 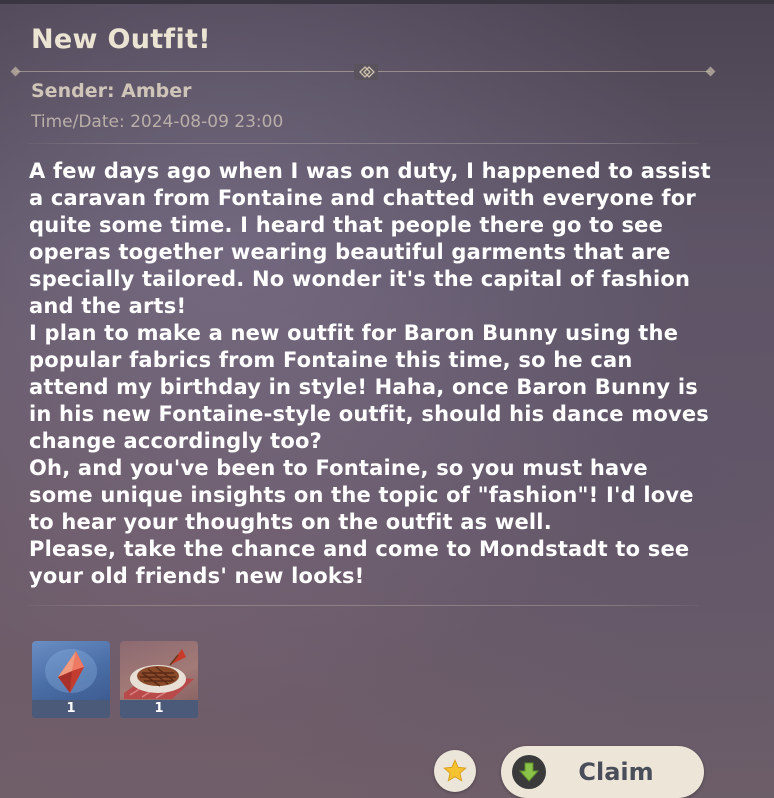 What do you see at coordinates (363, 605) in the screenshot?
I see `body-separator` at bounding box center [363, 605].